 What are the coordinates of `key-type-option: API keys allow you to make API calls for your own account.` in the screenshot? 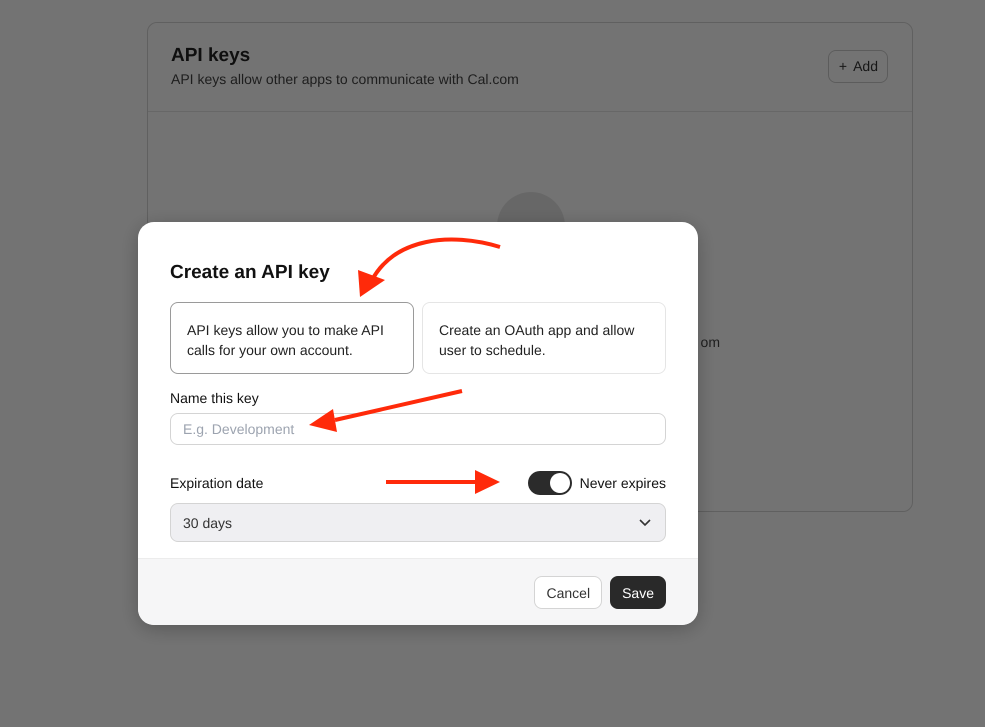 It's located at (292, 338).